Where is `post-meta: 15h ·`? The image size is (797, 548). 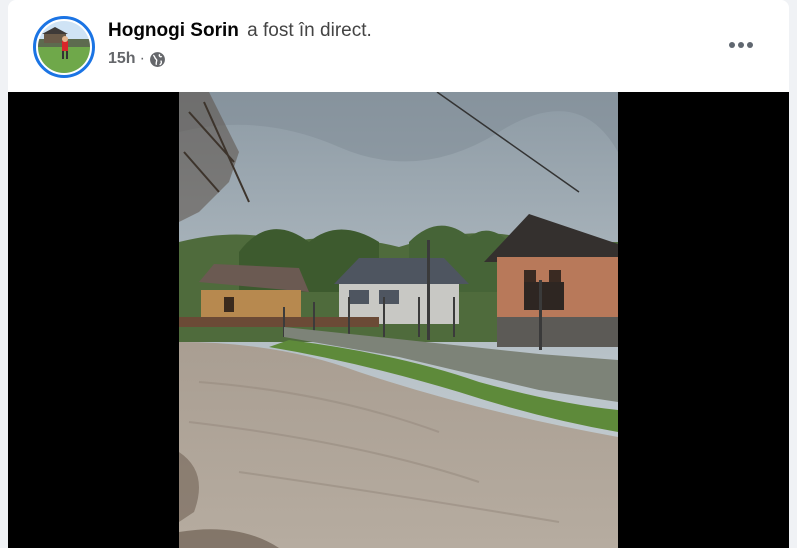 post-meta: 15h · is located at coordinates (137, 59).